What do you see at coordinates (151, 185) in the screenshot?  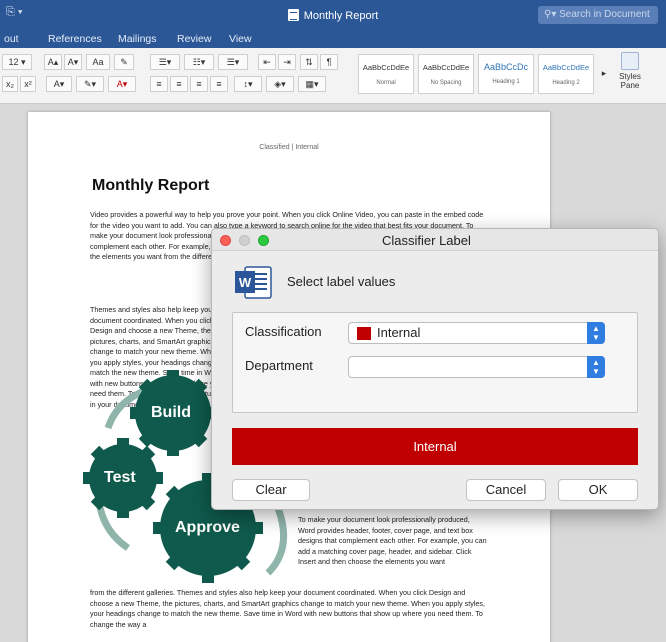 I see `document-heading: Monthly Report` at bounding box center [151, 185].